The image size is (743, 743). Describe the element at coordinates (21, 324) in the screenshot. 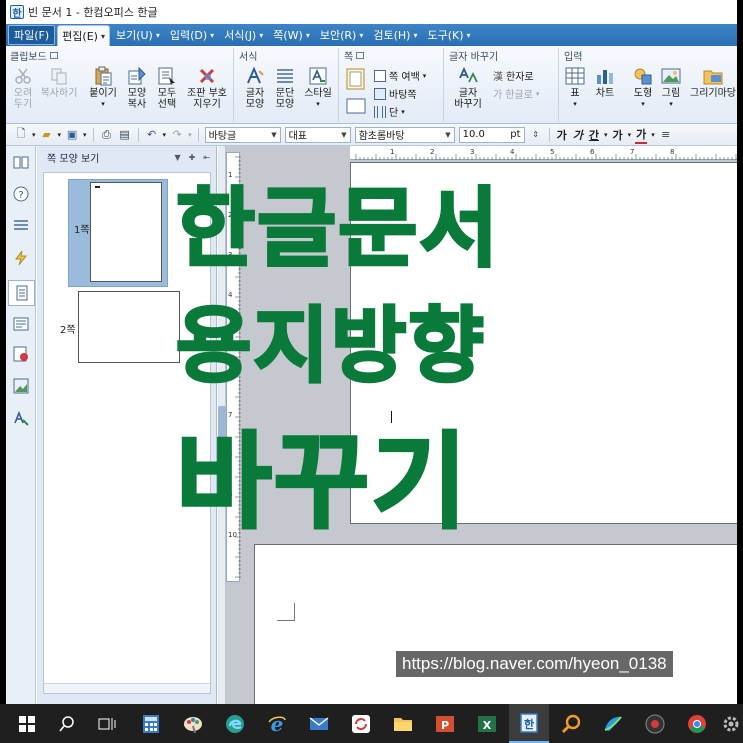

I see `outline-icon` at that location.